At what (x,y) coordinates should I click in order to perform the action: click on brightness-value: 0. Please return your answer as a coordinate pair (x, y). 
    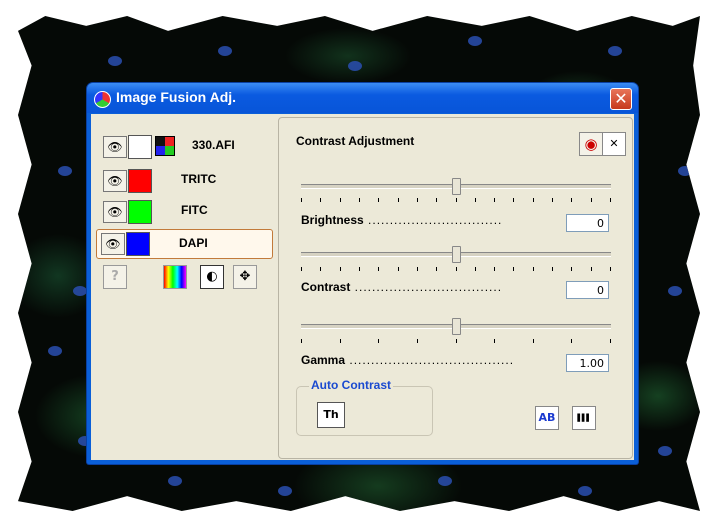
    Looking at the image, I should click on (587, 223).